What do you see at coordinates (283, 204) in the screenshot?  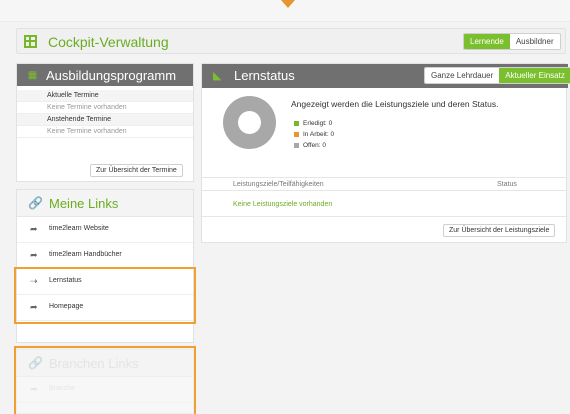 I see `empty-leistungsziele: Keine Leistungsziele vorhanden` at bounding box center [283, 204].